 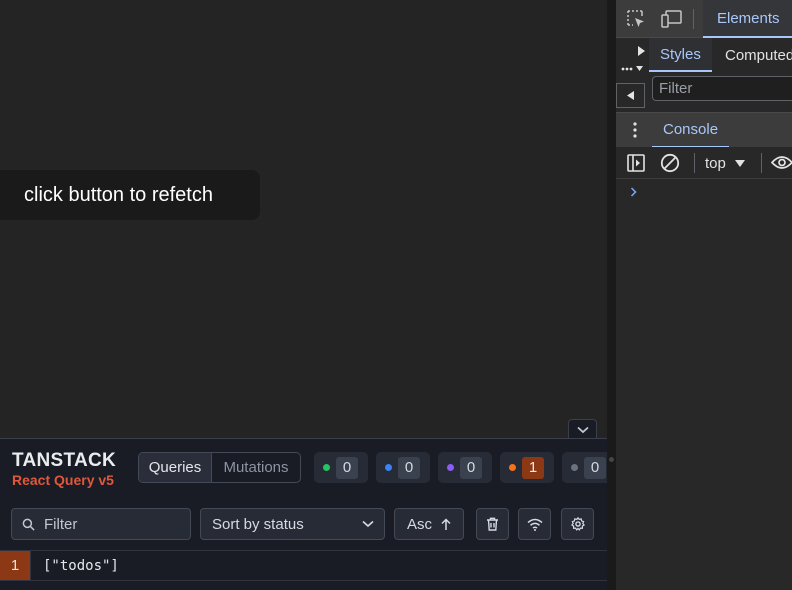 What do you see at coordinates (28, 524) in the screenshot?
I see `search-icon` at bounding box center [28, 524].